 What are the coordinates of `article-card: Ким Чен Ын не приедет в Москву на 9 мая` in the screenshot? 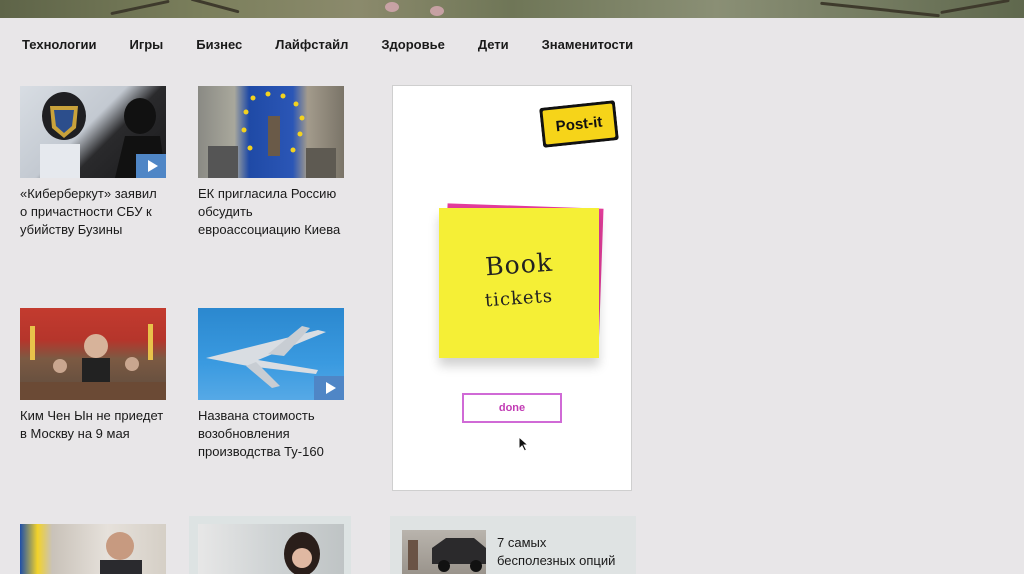 It's located at (93, 375).